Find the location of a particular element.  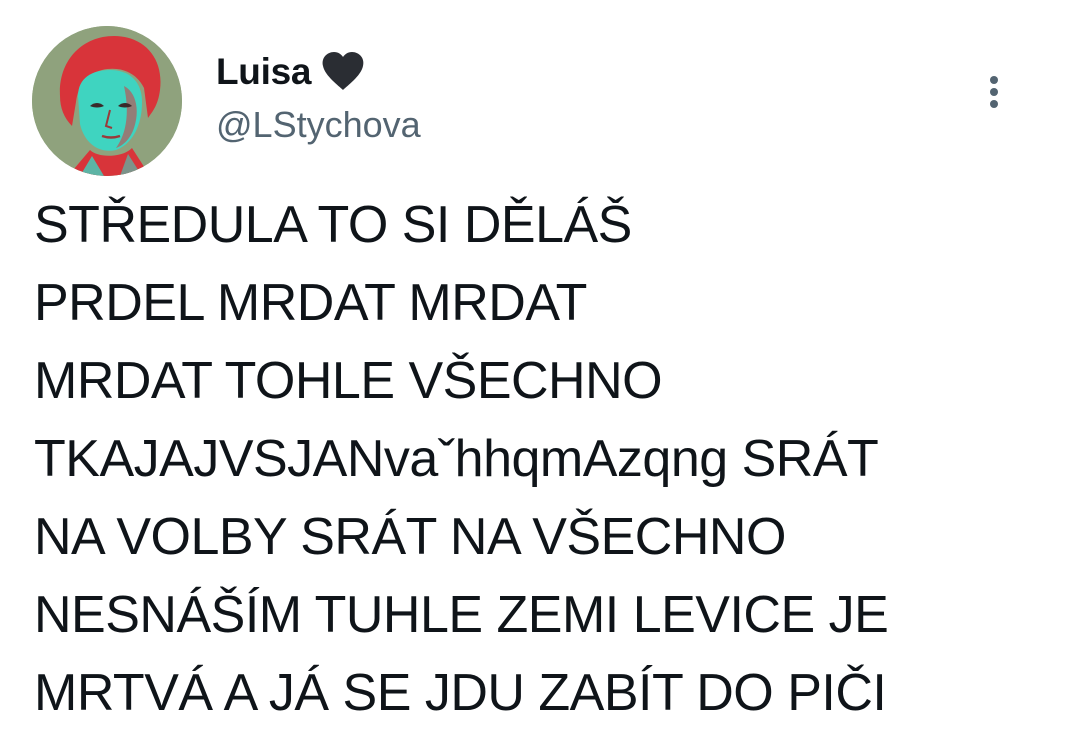

author-info: Luisa @LStychova is located at coordinates (318, 97).